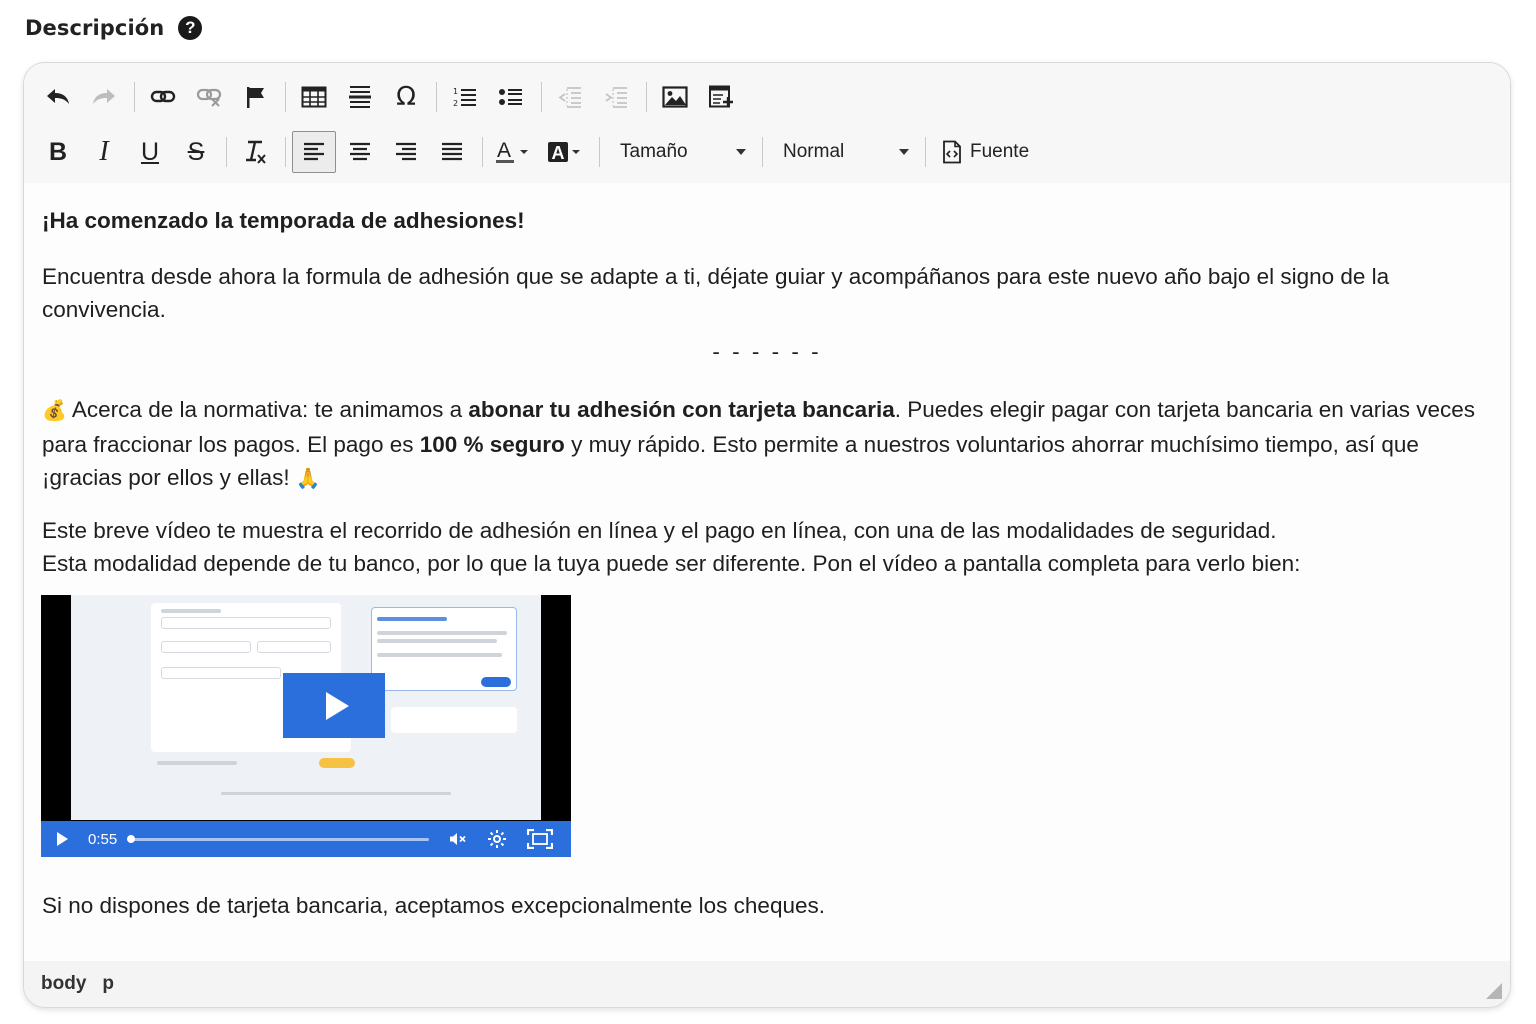 This screenshot has width=1536, height=1024. I want to click on path-item-body: body, so click(63, 984).